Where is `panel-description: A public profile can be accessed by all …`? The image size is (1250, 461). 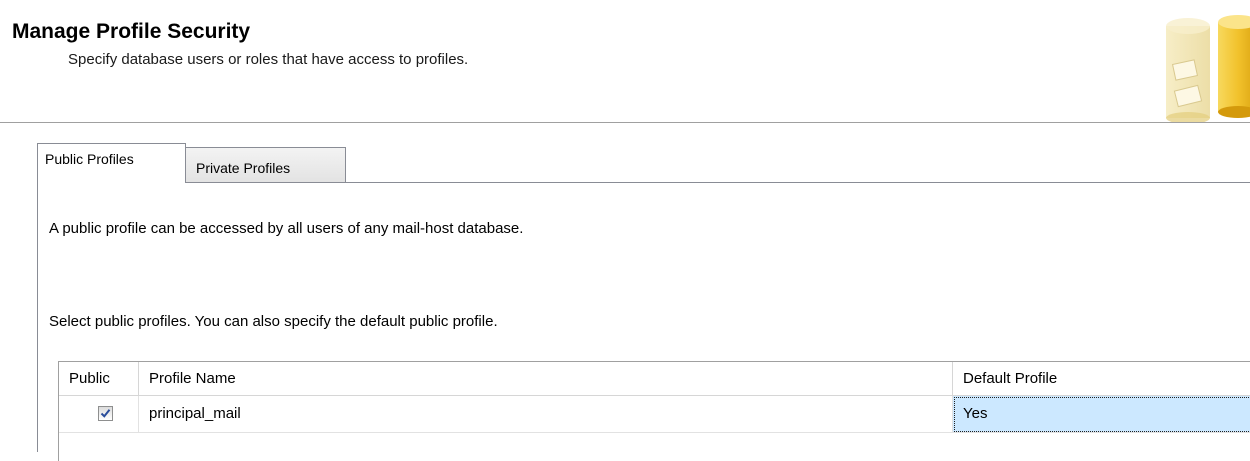
panel-description: A public profile can be accessed by all … is located at coordinates (286, 228).